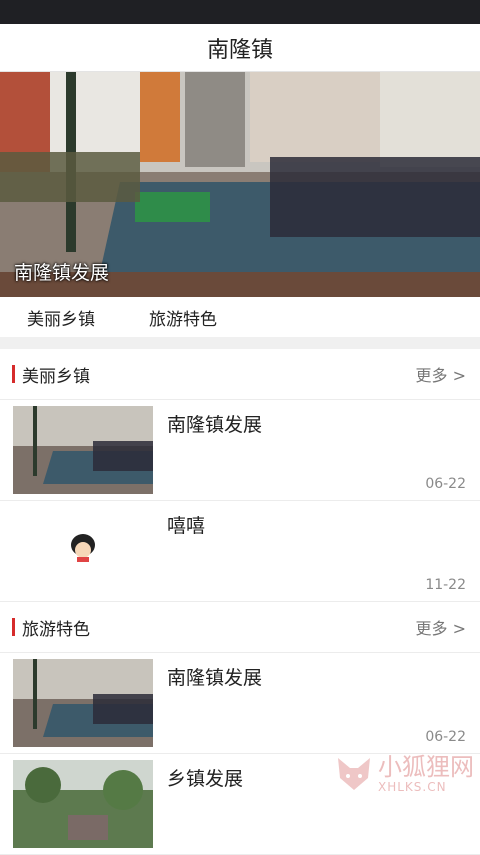 The height and width of the screenshot is (855, 480). I want to click on section-header: 旅游特色 更多 >, so click(240, 627).